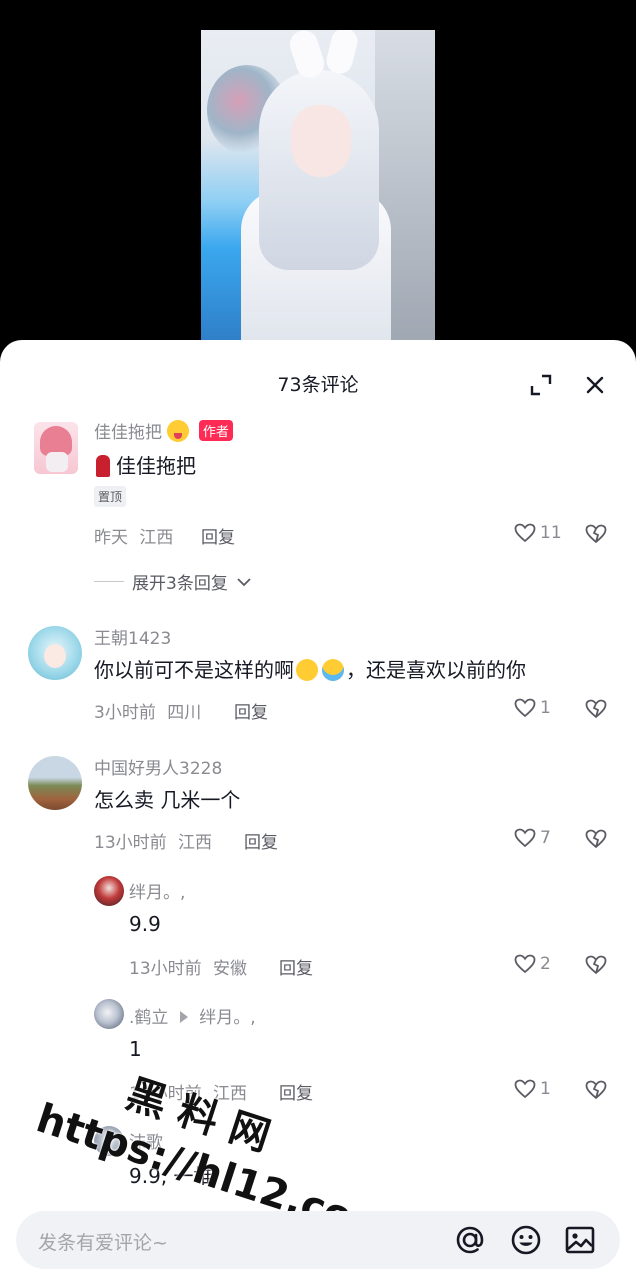 The image size is (636, 1280). I want to click on comment-author-name: 佳佳拖把, so click(128, 433).